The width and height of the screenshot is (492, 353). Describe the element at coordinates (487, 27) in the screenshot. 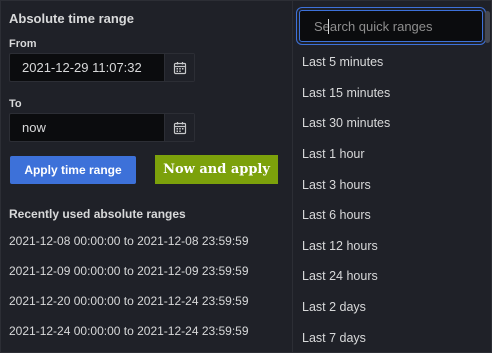

I see `scrollbar-thumb` at that location.